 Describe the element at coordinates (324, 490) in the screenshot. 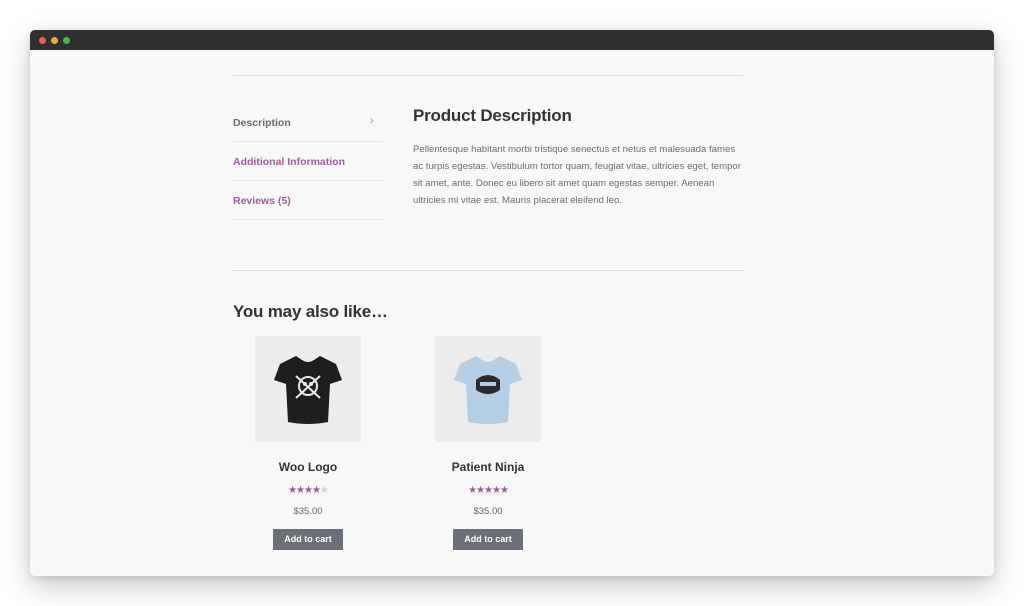

I see `star-empty-icon: ★` at that location.